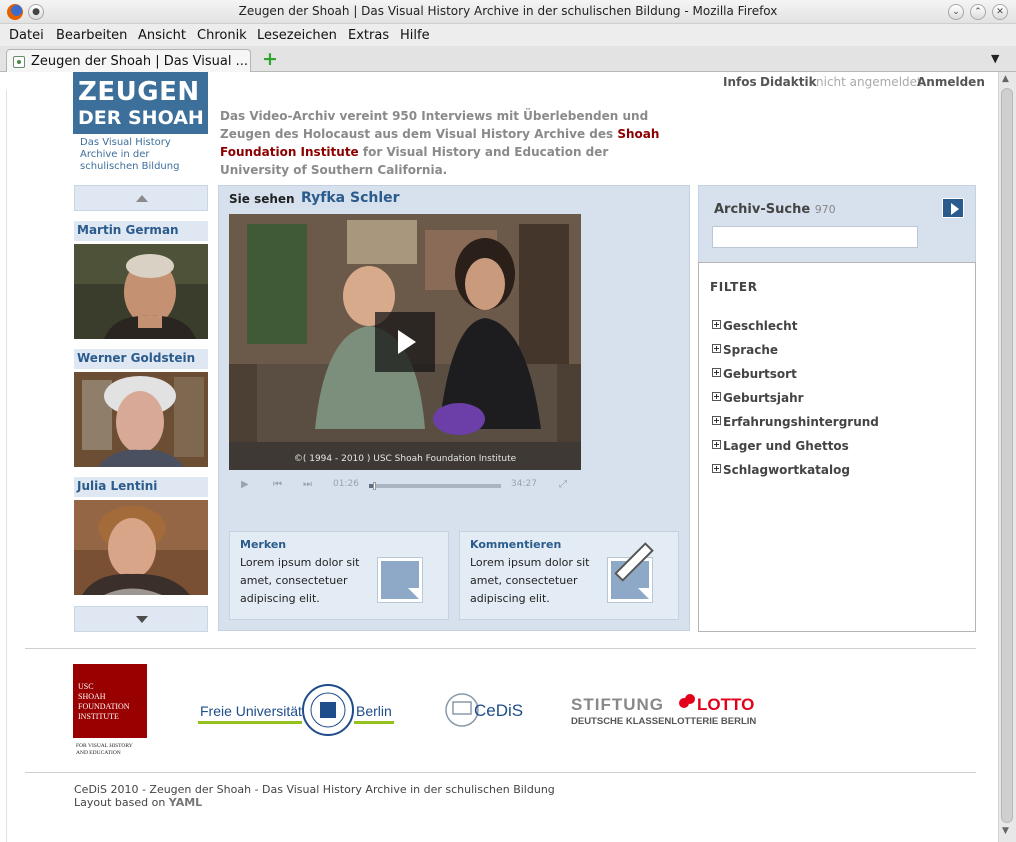 Image resolution: width=1016 pixels, height=842 pixels. What do you see at coordinates (953, 208) in the screenshot?
I see `search-go-button` at bounding box center [953, 208].